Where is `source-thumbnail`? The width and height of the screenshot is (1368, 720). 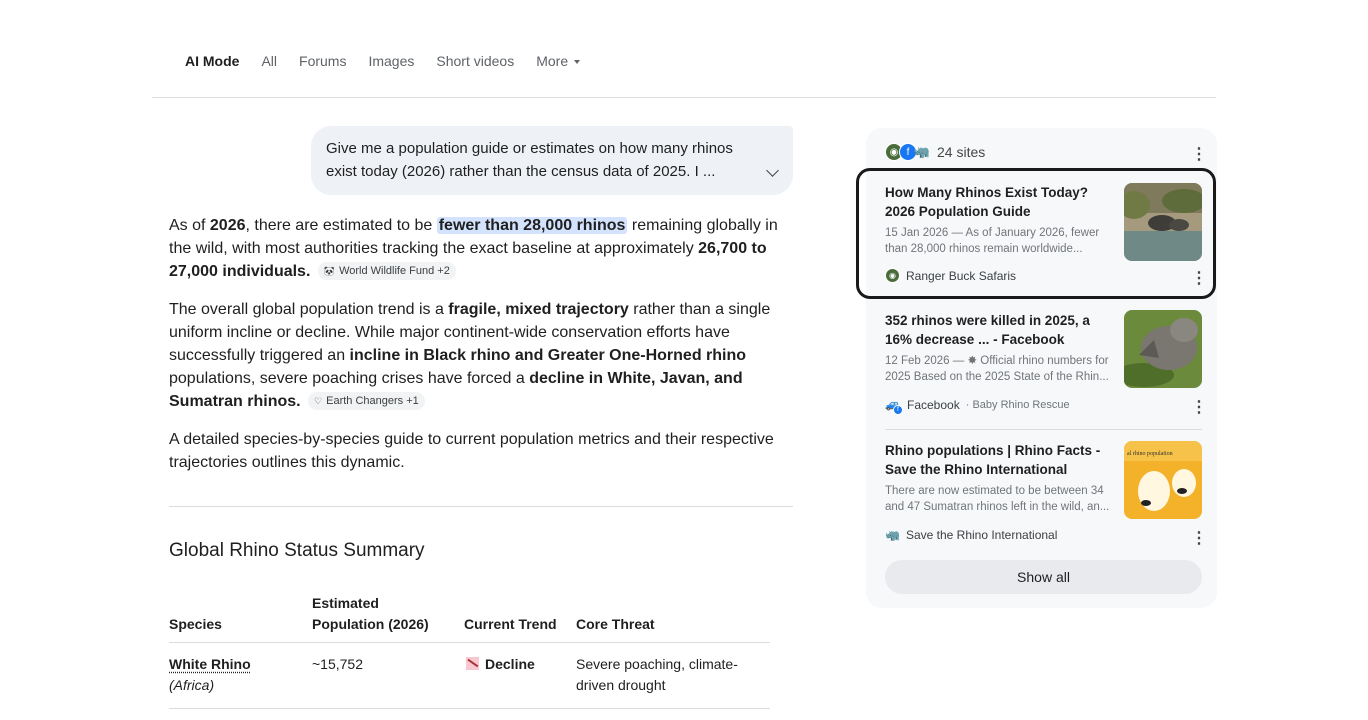 source-thumbnail is located at coordinates (1163, 349).